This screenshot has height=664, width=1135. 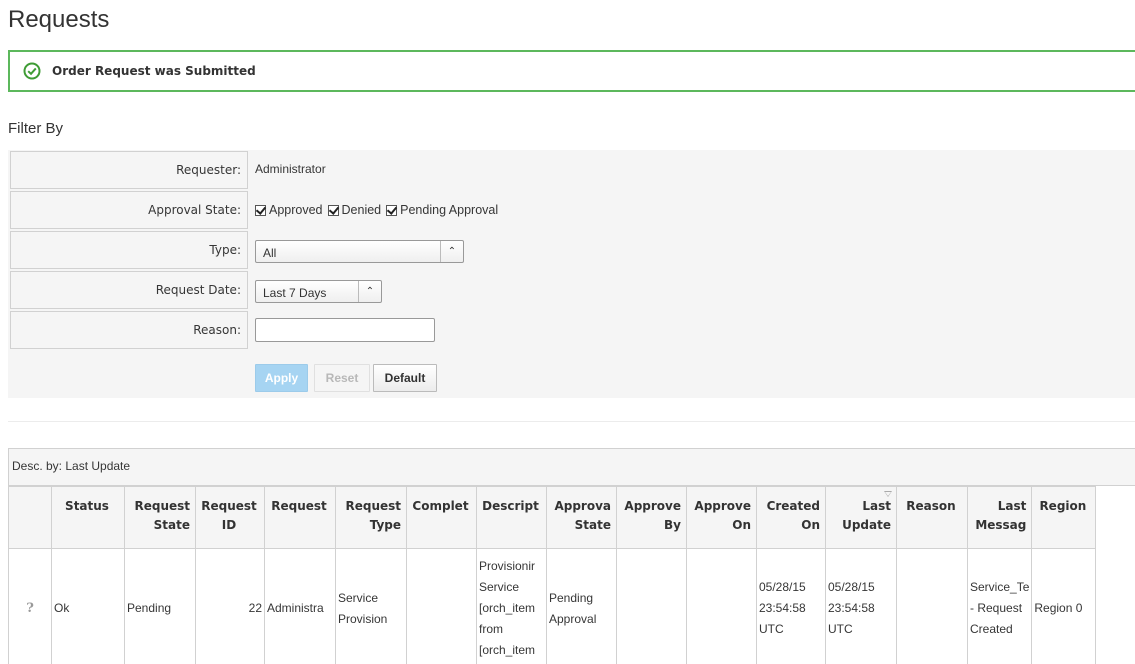 What do you see at coordinates (1064, 517) in the screenshot?
I see `column-header-region: Region` at bounding box center [1064, 517].